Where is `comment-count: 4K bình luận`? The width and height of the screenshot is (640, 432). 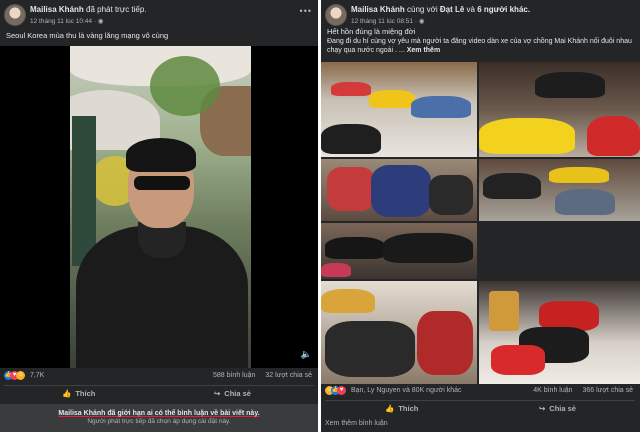
comment-count: 4K bình luận is located at coordinates (552, 390).